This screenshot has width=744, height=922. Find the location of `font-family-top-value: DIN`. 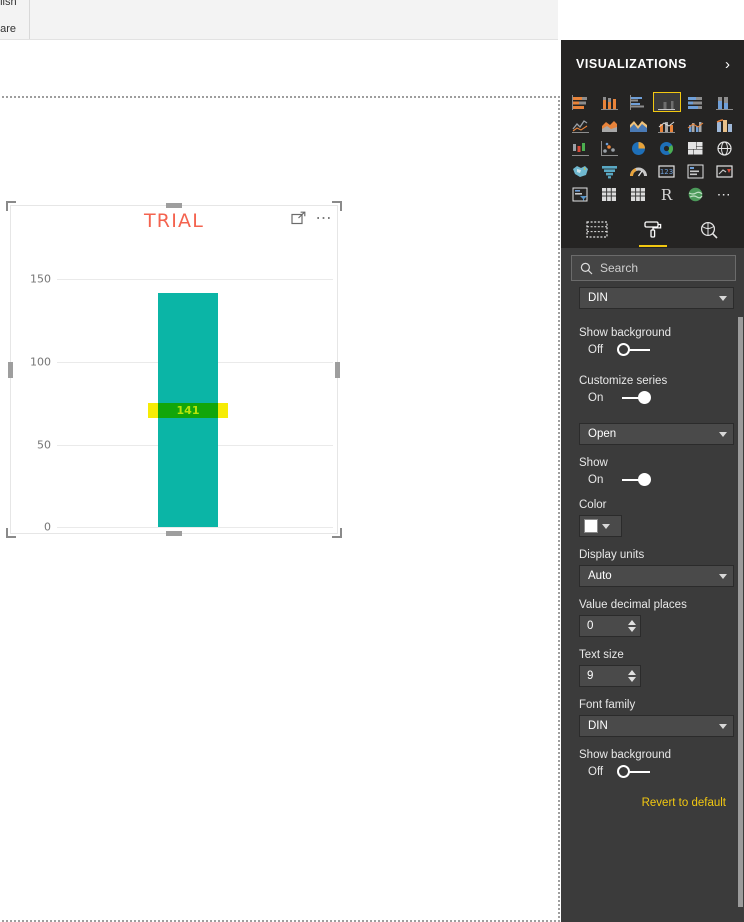

font-family-top-value: DIN is located at coordinates (598, 298).